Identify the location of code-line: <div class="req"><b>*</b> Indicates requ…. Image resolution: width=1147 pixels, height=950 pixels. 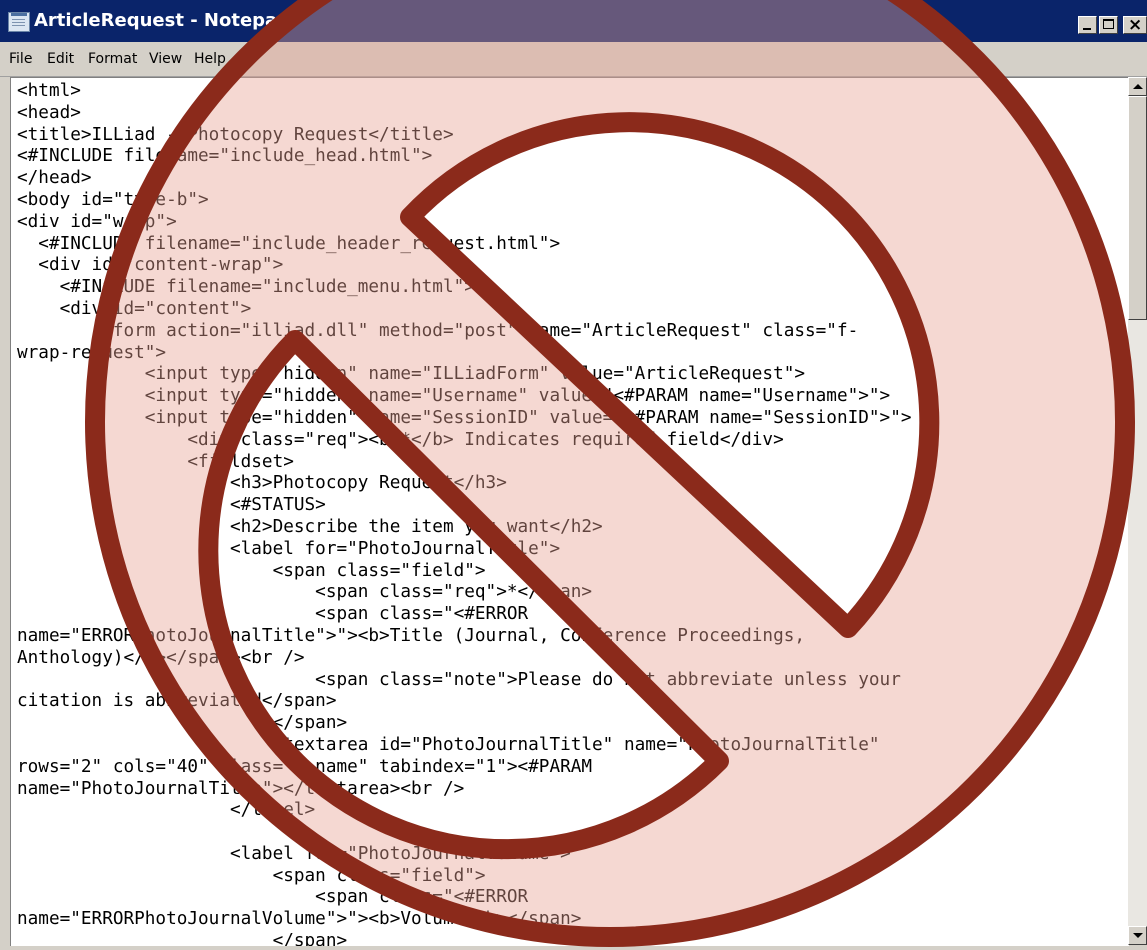
(400, 439).